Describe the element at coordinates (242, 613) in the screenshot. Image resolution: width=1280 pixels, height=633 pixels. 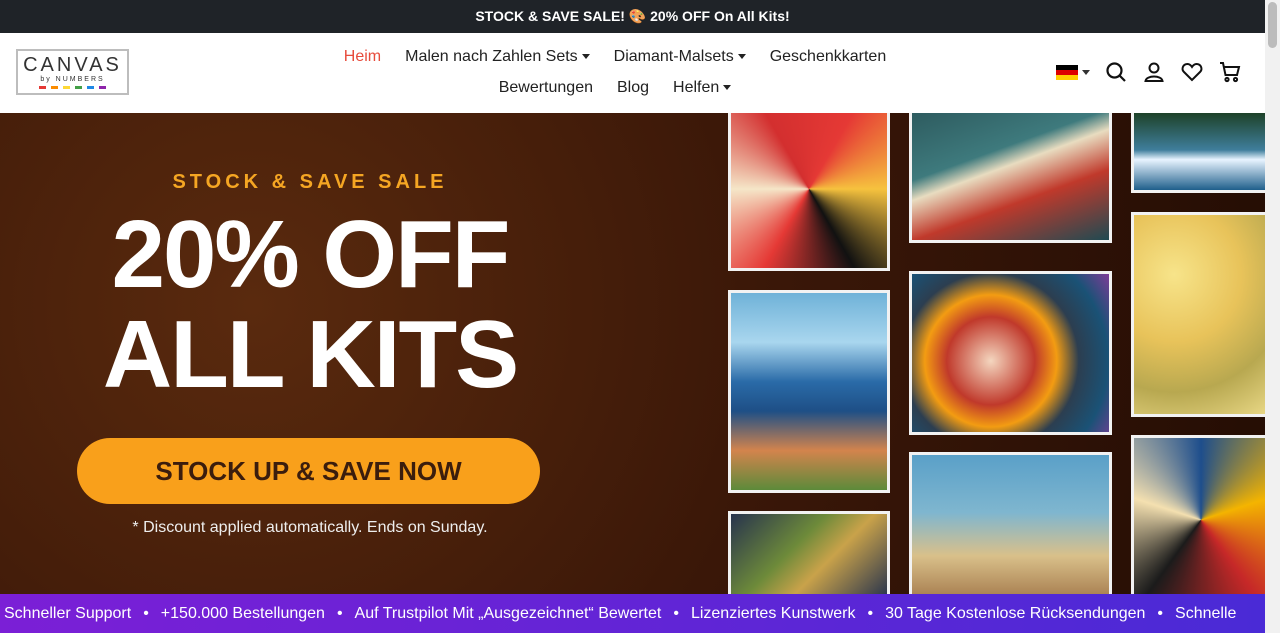
I see `ticker-item: +150.000 Bestellungen` at that location.